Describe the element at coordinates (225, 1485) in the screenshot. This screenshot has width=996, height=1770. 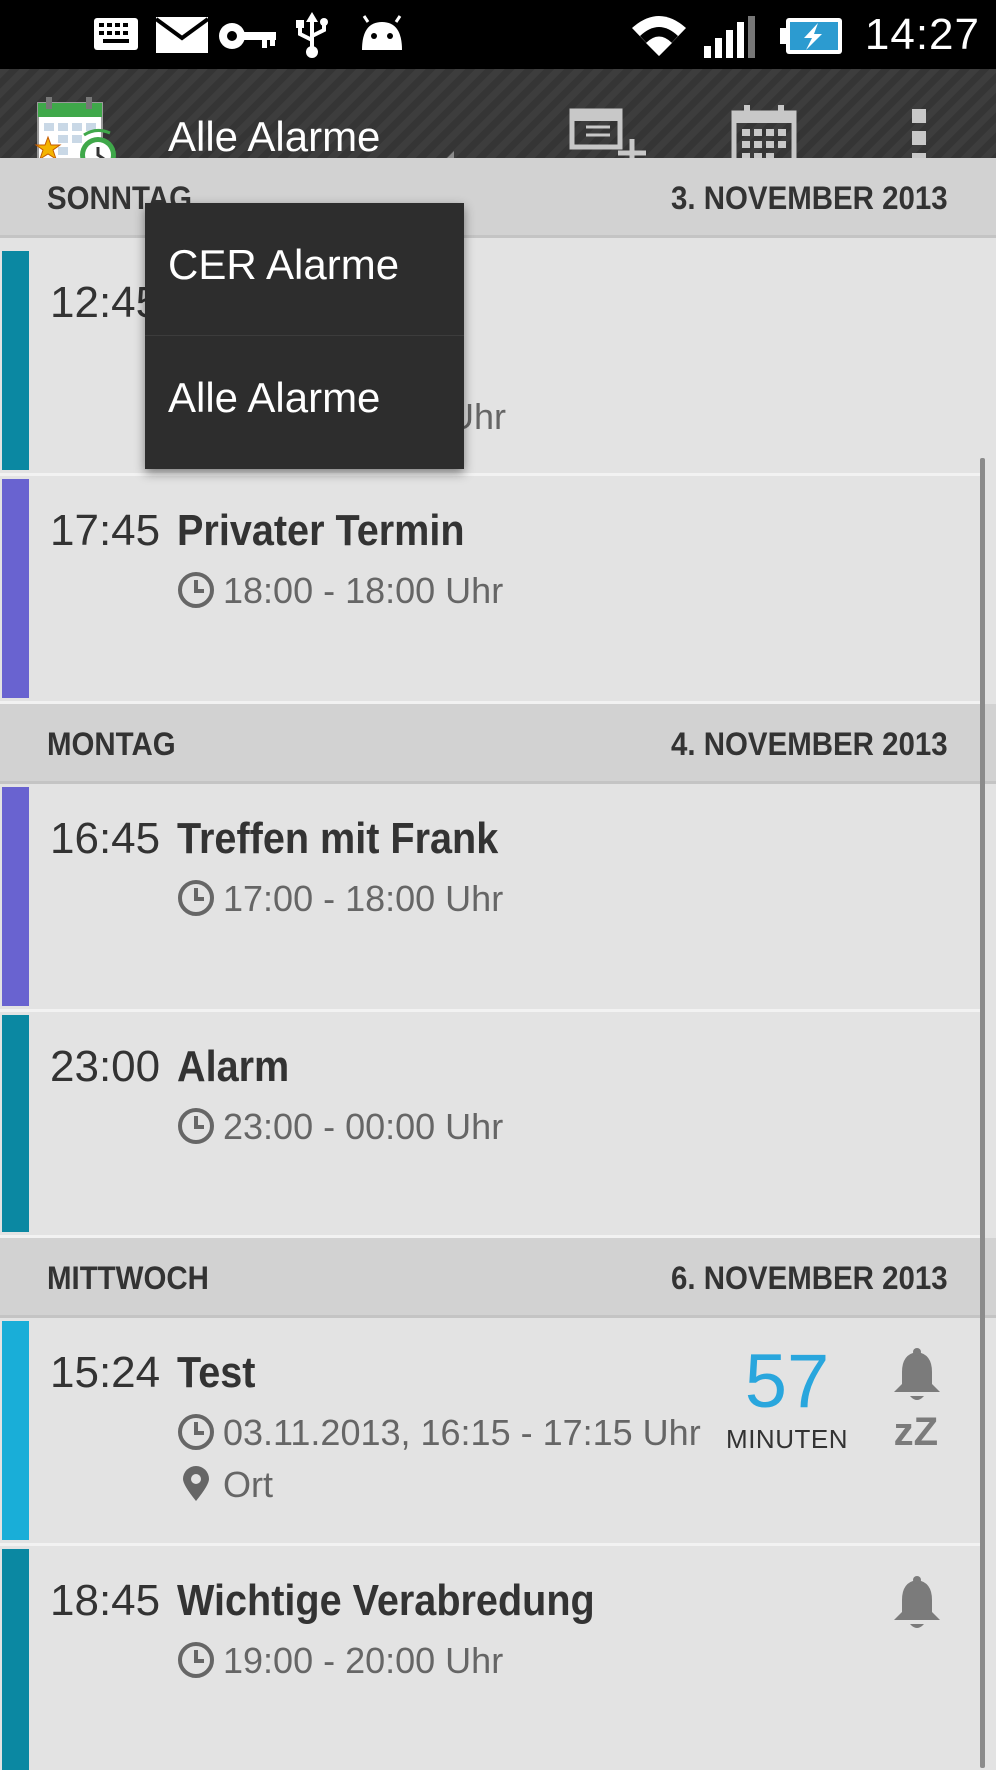
I see `event-location: Ort` at that location.